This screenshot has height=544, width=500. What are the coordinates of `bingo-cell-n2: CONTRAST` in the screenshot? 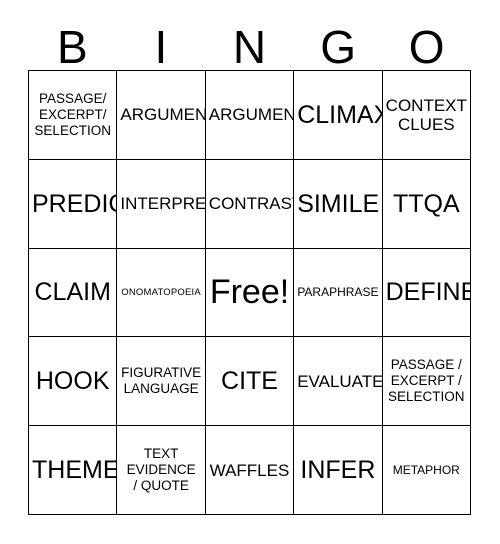 It's located at (250, 204).